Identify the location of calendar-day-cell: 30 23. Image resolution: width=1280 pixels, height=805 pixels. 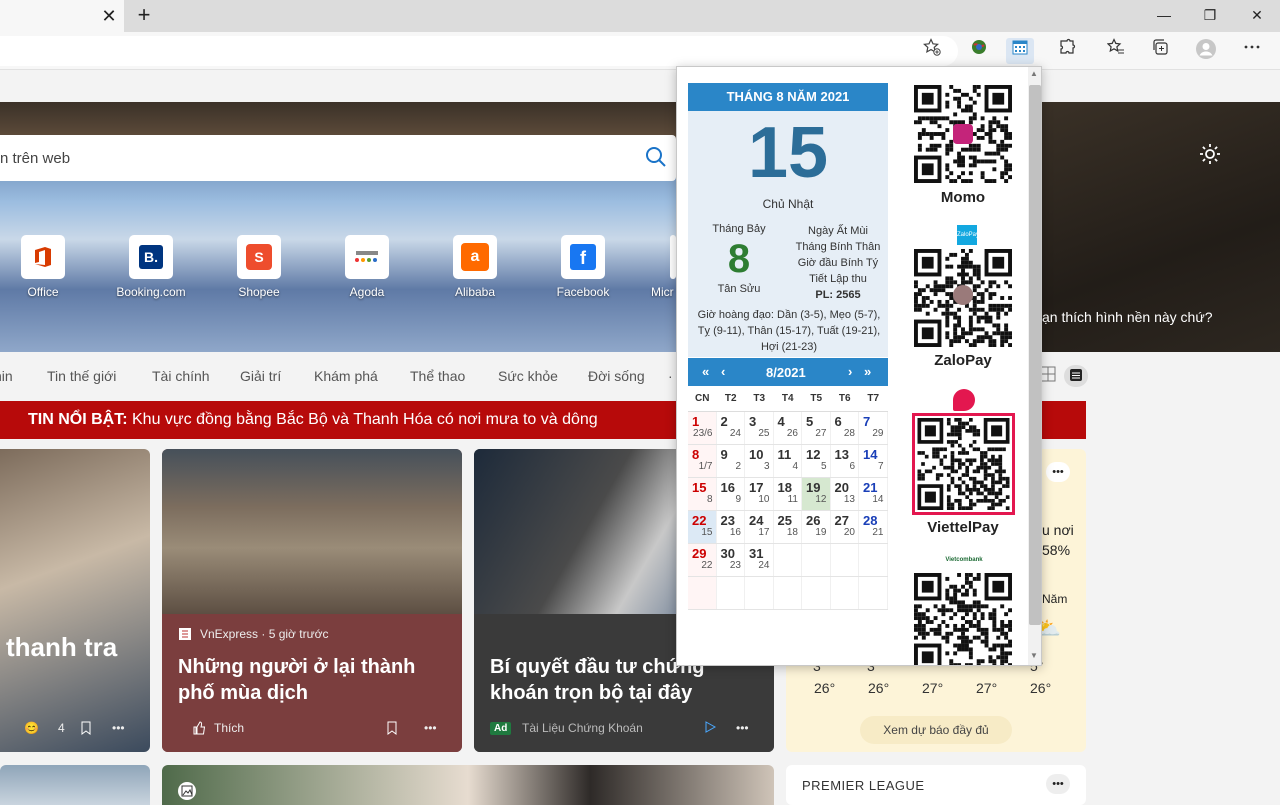
(731, 560).